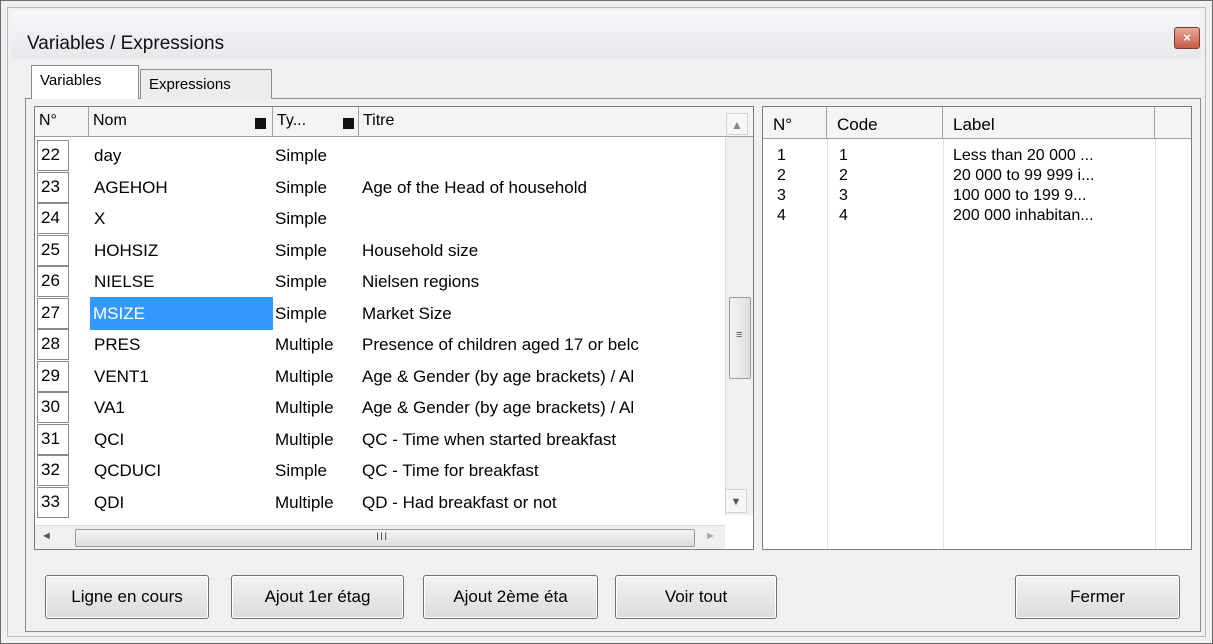 The height and width of the screenshot is (644, 1213). What do you see at coordinates (1097, 597) in the screenshot?
I see `fermer-button: Fermer` at bounding box center [1097, 597].